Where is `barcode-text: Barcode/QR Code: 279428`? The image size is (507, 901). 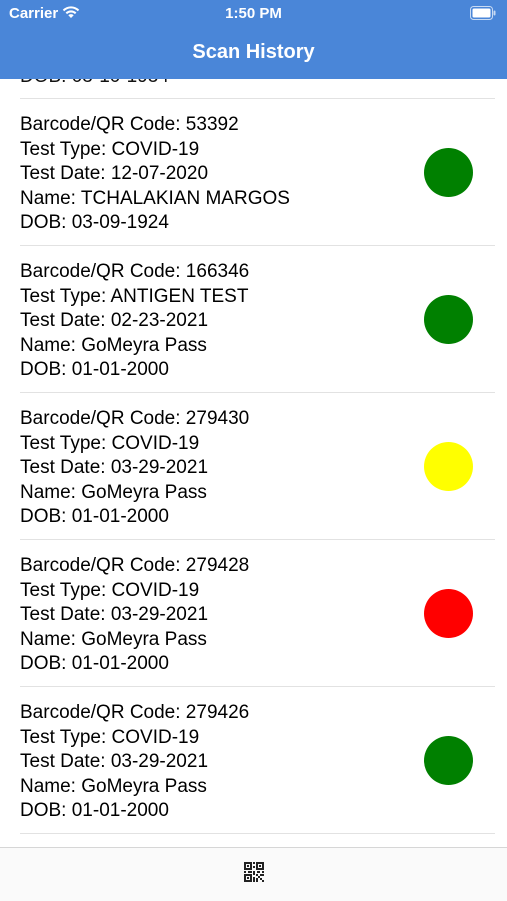 barcode-text: Barcode/QR Code: 279428 is located at coordinates (135, 565).